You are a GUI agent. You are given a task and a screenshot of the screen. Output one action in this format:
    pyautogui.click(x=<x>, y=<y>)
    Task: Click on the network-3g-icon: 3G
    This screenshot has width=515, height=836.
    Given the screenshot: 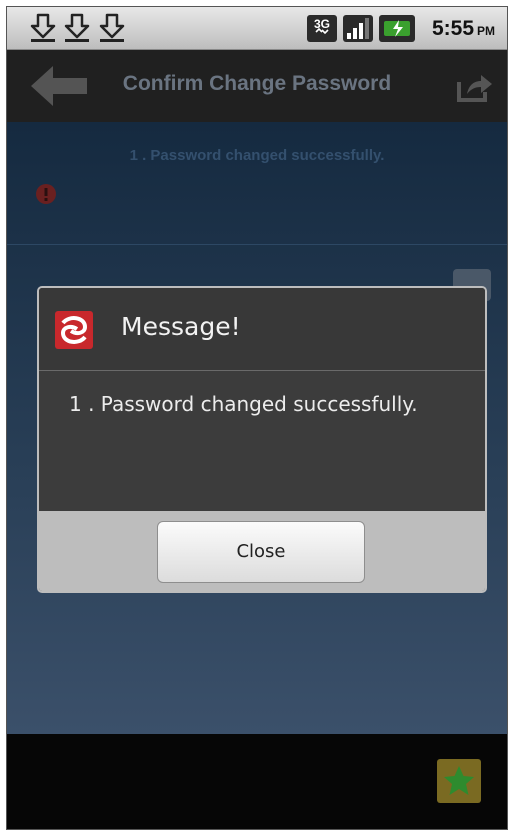 What is the action you would take?
    pyautogui.click(x=322, y=28)
    